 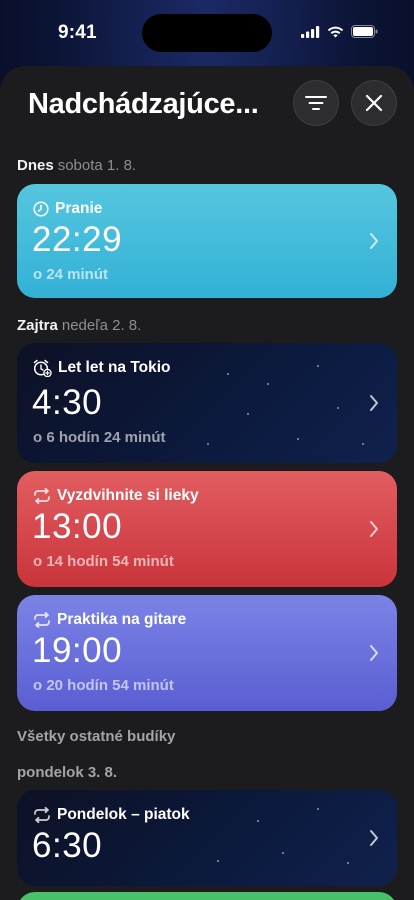 What do you see at coordinates (71, 274) in the screenshot?
I see `alarm-remaining: o 24 minút` at bounding box center [71, 274].